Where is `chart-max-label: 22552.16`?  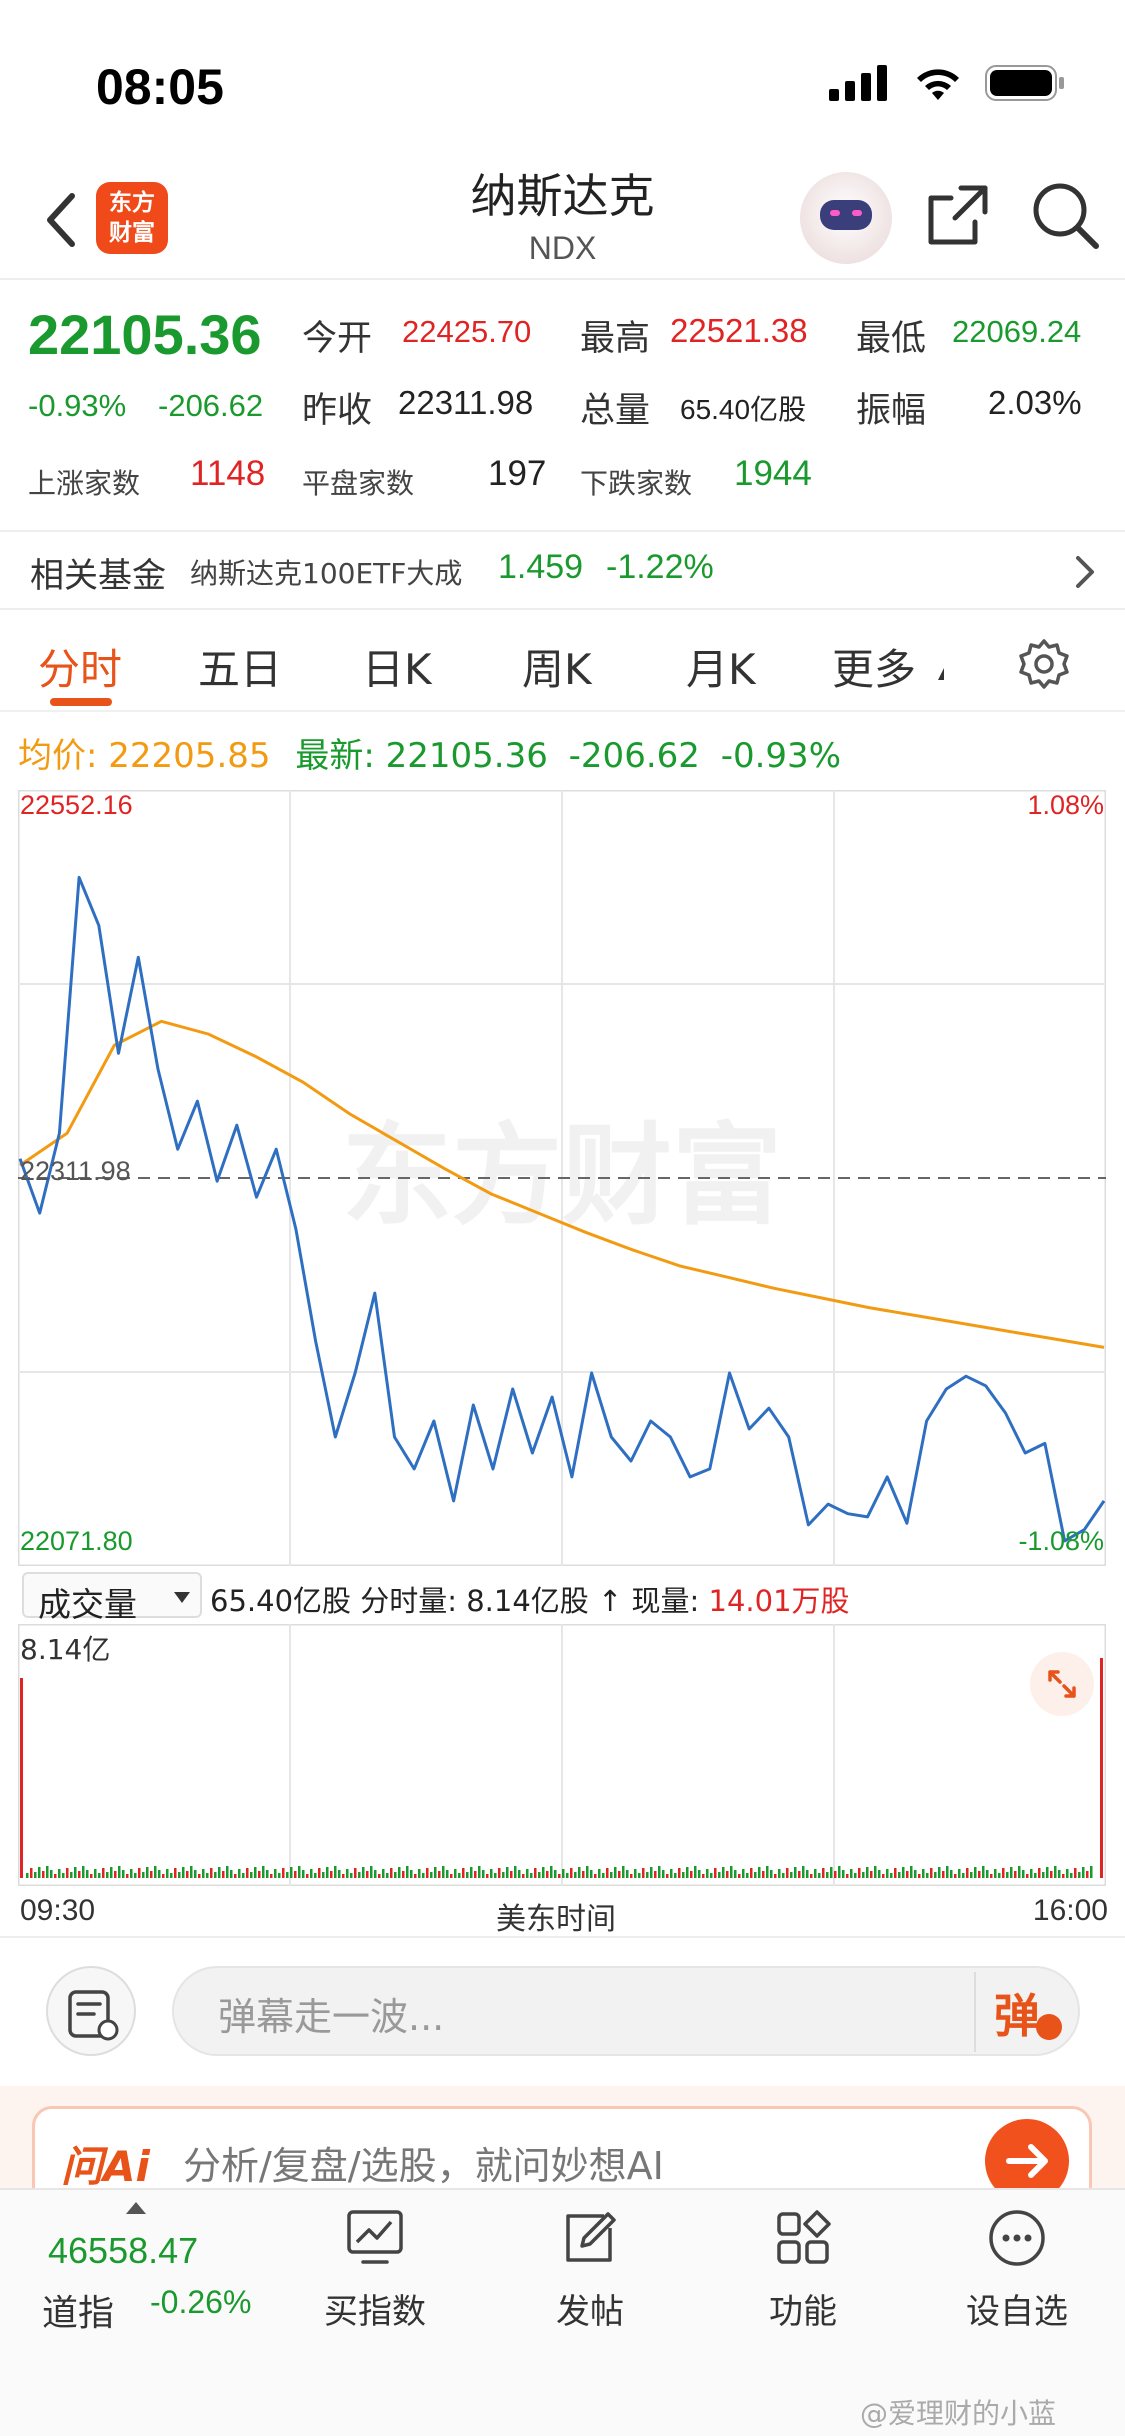
chart-max-label: 22552.16 is located at coordinates (76, 805).